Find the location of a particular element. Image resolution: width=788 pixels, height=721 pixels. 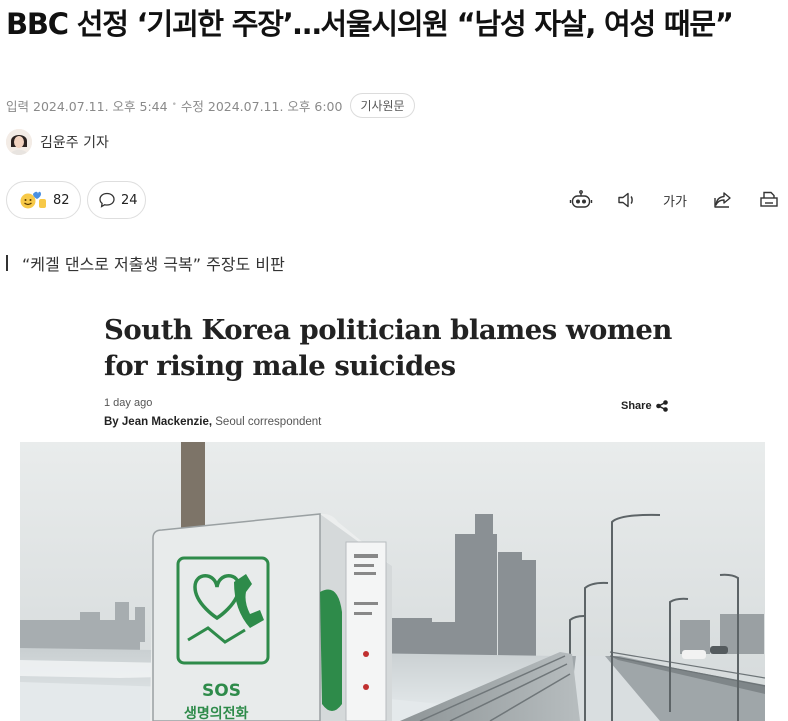

bbc-share-icon is located at coordinates (661, 406).